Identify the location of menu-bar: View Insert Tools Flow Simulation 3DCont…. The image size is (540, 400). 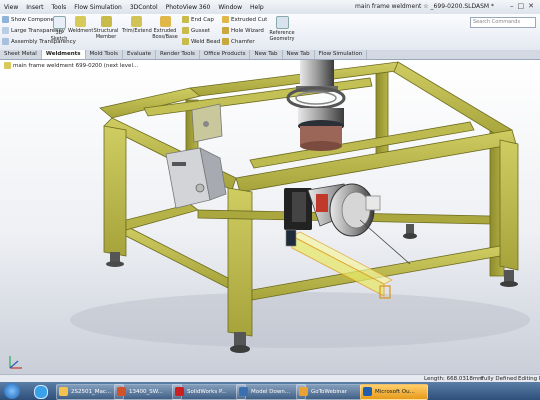
(270, 7).